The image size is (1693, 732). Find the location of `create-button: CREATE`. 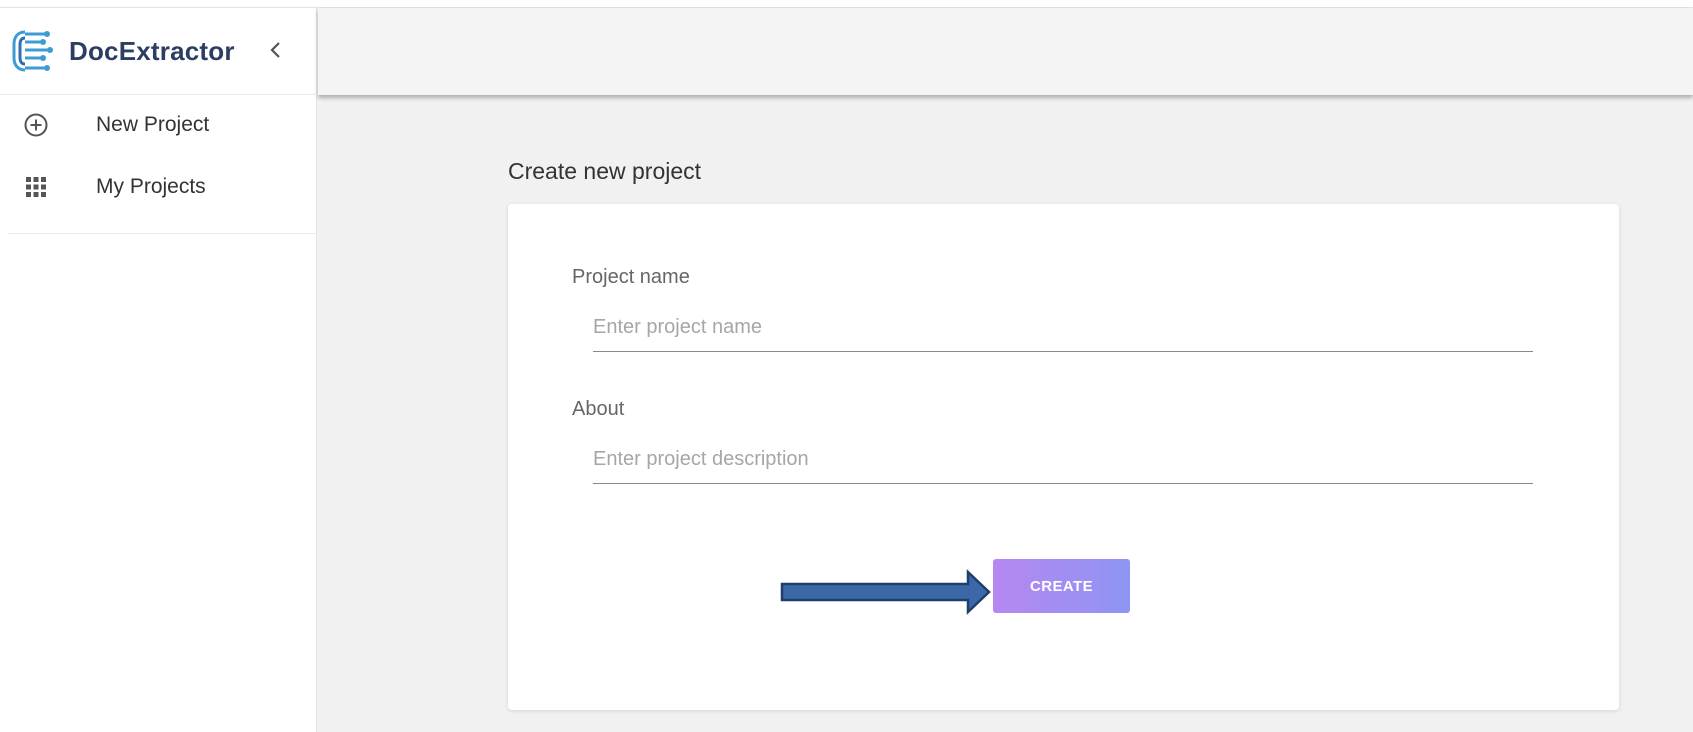

create-button: CREATE is located at coordinates (1061, 586).